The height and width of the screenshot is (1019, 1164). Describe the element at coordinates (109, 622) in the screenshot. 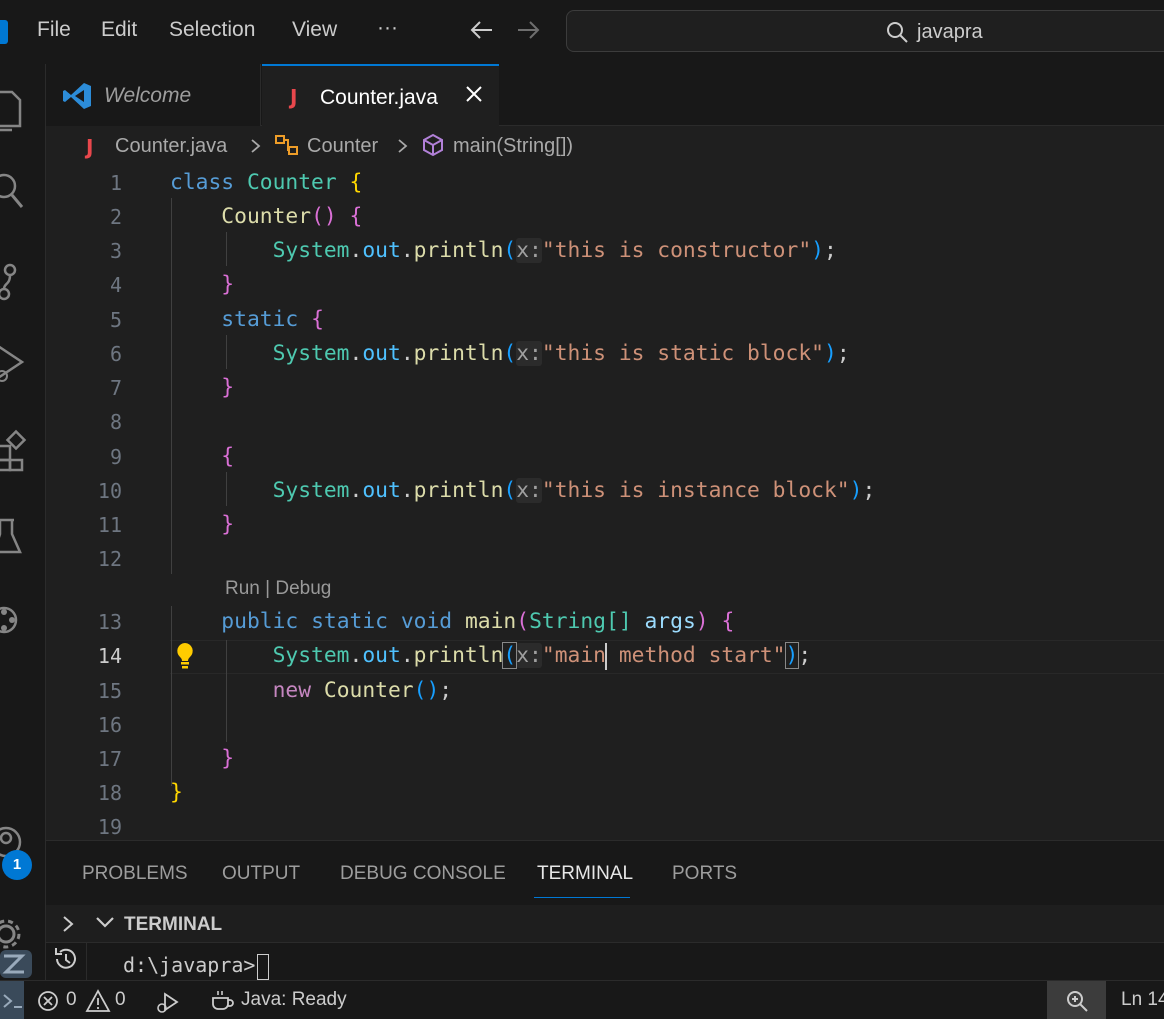

I see `line-number: 13` at that location.